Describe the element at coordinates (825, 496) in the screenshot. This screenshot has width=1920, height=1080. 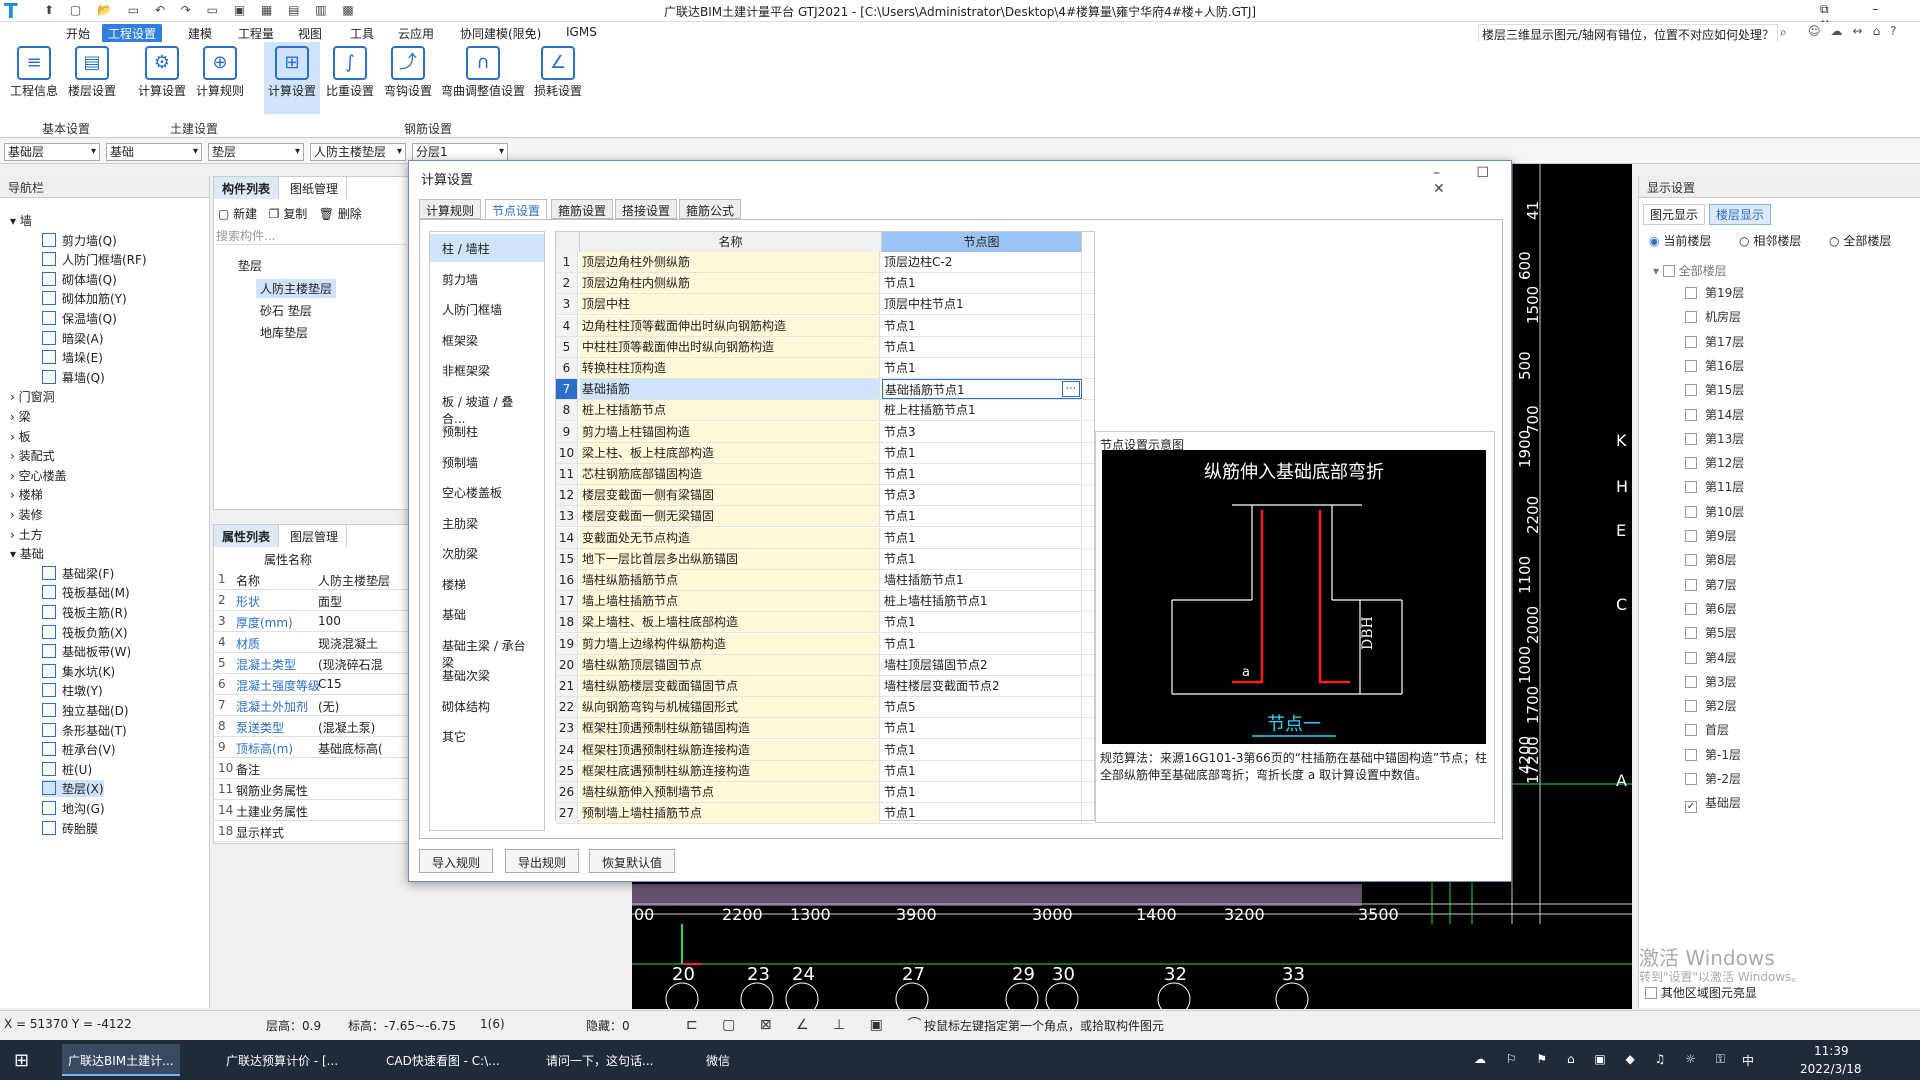
I see `grid-row: 12 楼层变截面一侧有梁锚固 节点3` at that location.